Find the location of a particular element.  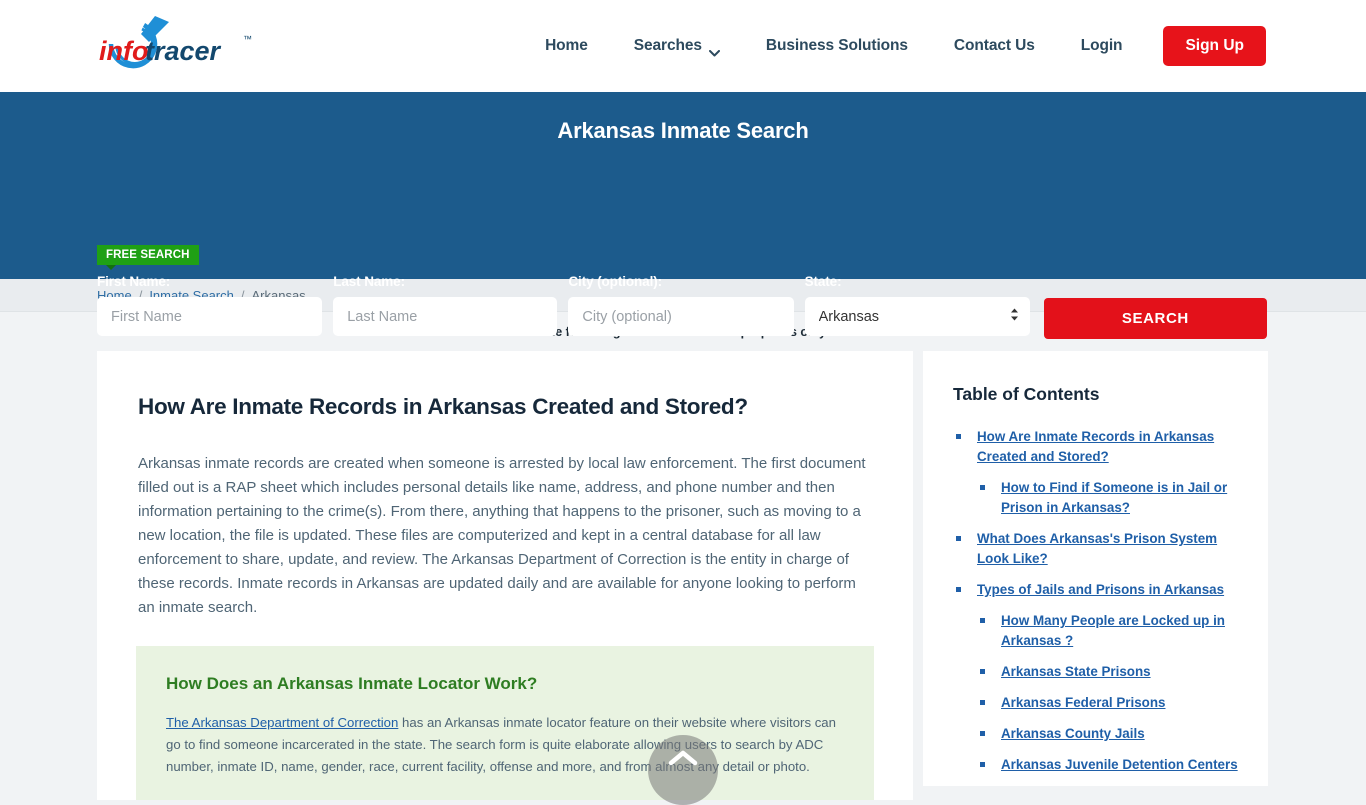

toc-item: Types of Jails and Prisons in Arkansas is located at coordinates (1095, 590).